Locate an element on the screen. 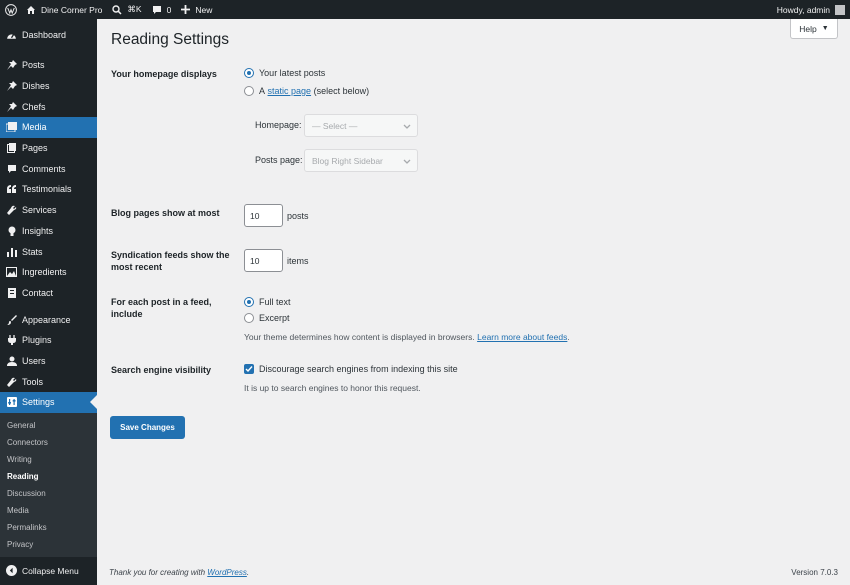  footer-version: Version 7.0.3 is located at coordinates (814, 572).